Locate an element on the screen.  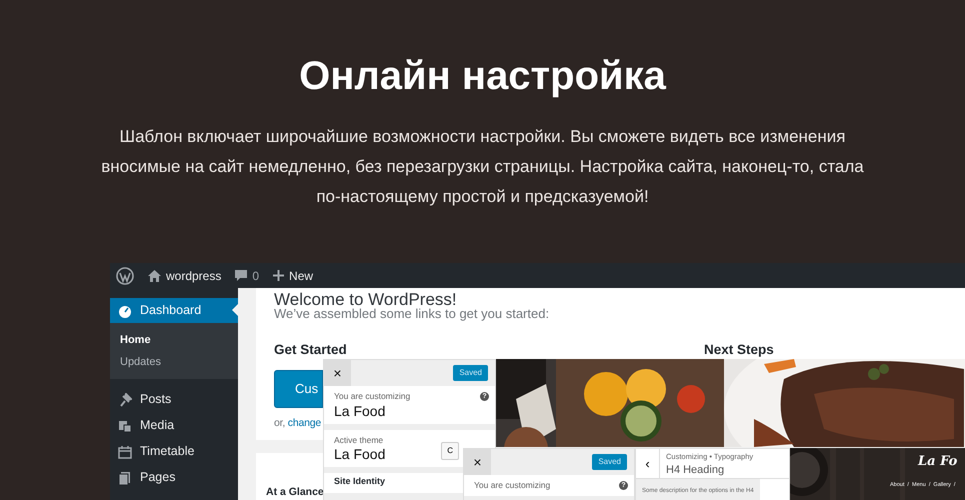
menu-item: Timetable is located at coordinates (174, 451).